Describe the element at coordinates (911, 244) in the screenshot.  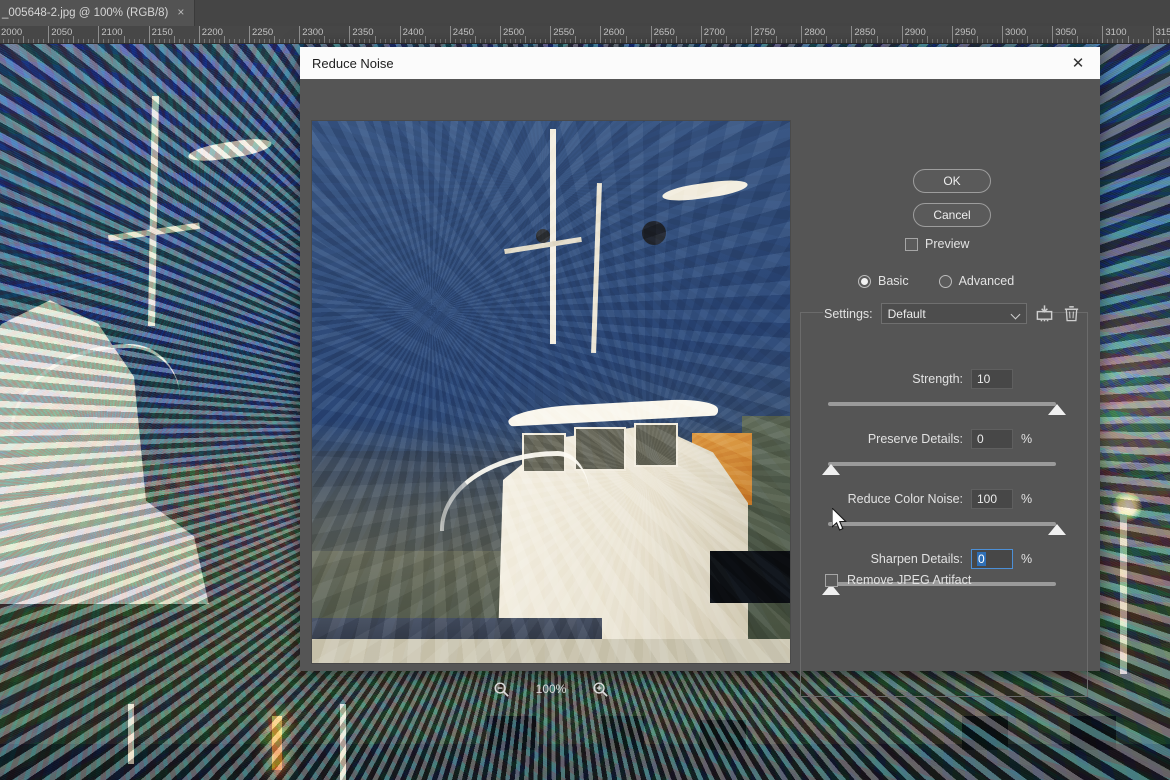
I see `preview-checkbox` at that location.